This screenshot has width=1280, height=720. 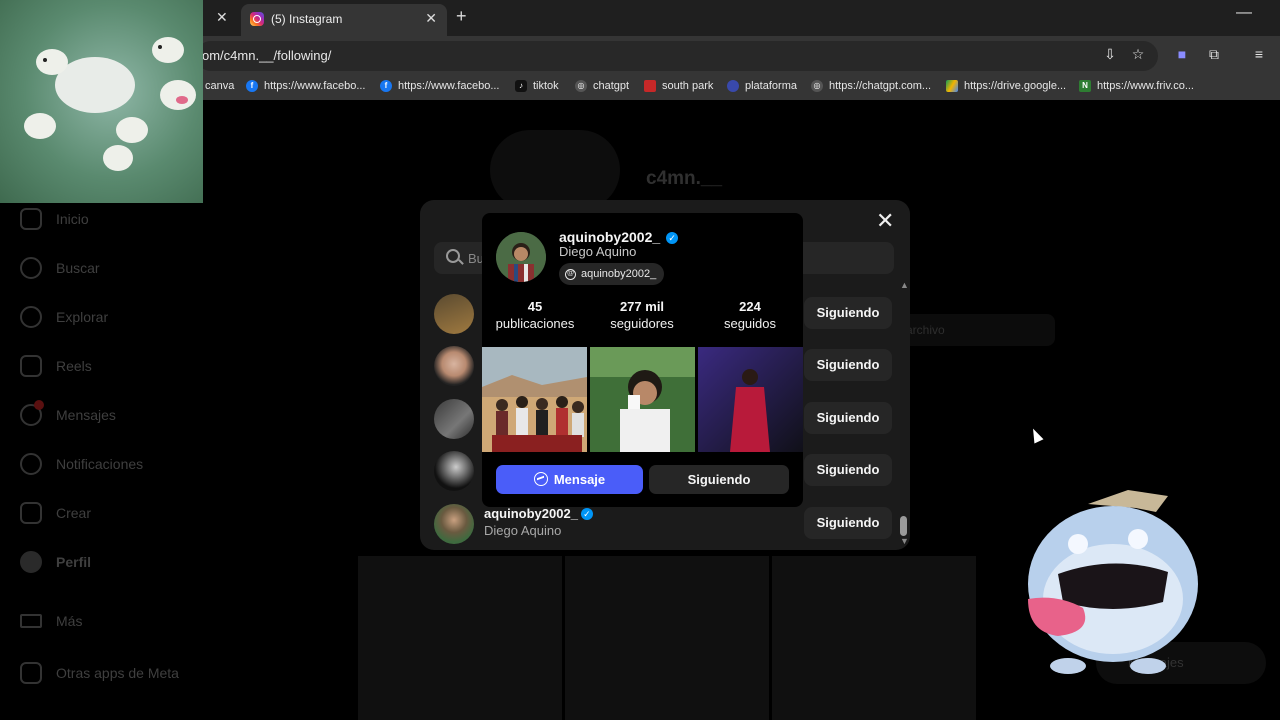 What do you see at coordinates (31, 464) in the screenshot?
I see `heart-icon` at bounding box center [31, 464].